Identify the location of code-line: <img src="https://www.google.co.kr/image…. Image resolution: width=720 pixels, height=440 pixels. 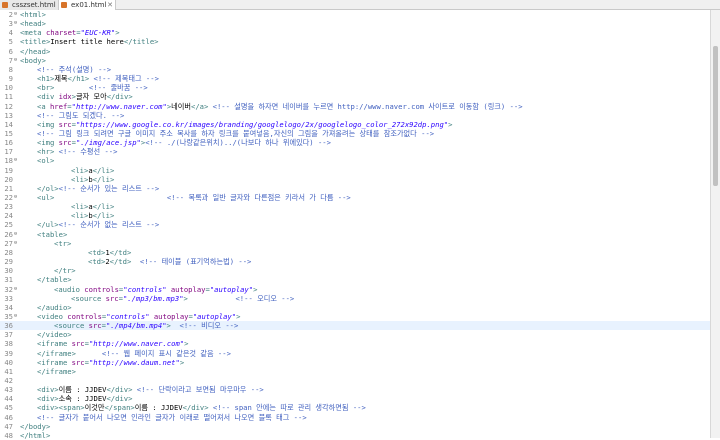
(244, 124).